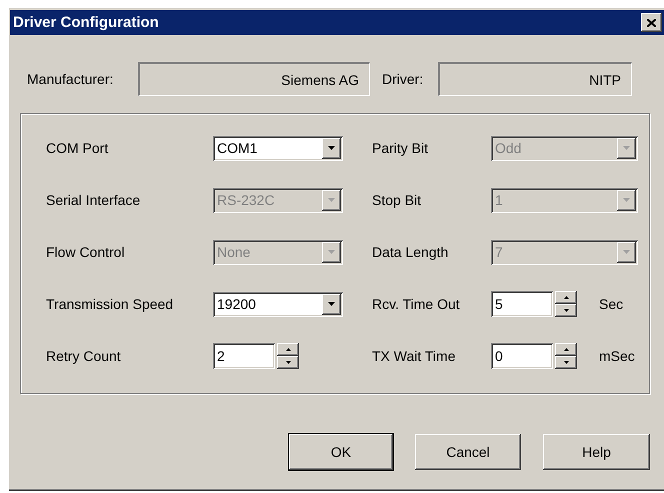 Image resolution: width=664 pixels, height=493 pixels. What do you see at coordinates (522, 304) in the screenshot?
I see `number-field: 5` at bounding box center [522, 304].